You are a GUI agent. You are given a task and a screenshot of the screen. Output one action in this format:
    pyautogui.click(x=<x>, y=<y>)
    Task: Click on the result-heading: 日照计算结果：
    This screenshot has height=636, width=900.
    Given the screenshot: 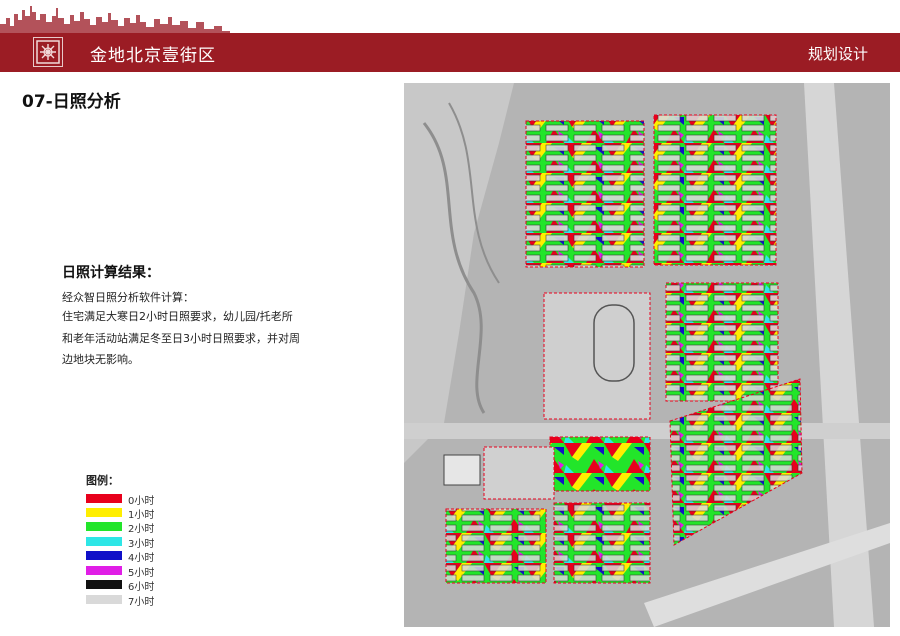 What is the action you would take?
    pyautogui.click(x=111, y=273)
    